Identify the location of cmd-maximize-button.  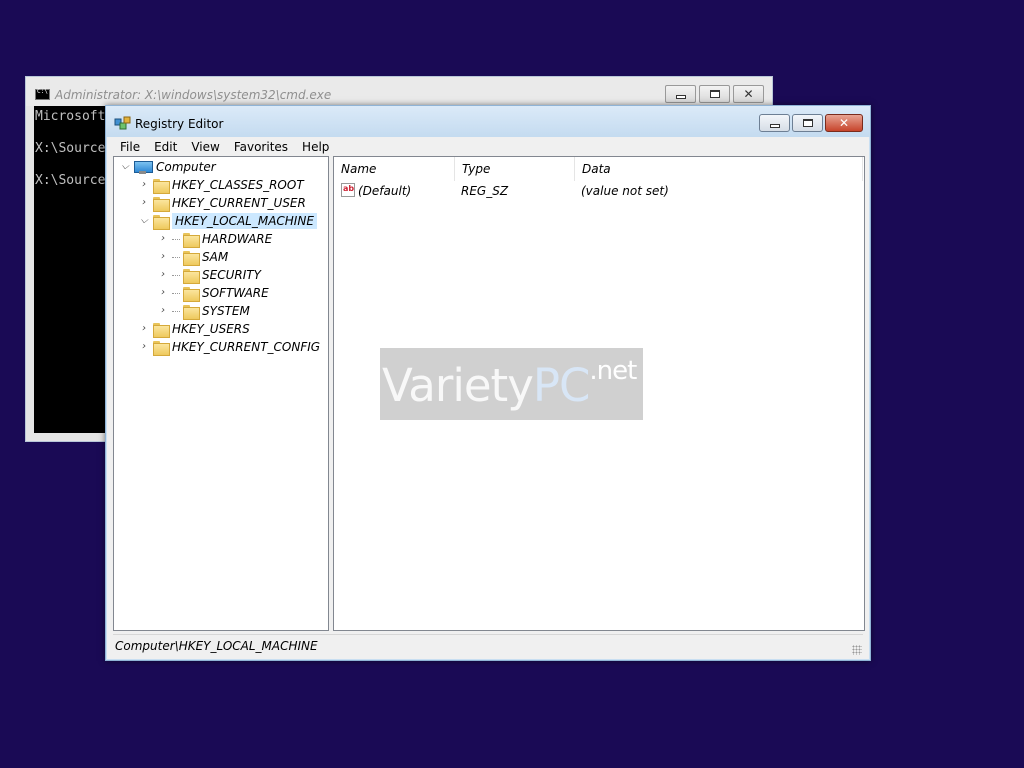
(714, 94).